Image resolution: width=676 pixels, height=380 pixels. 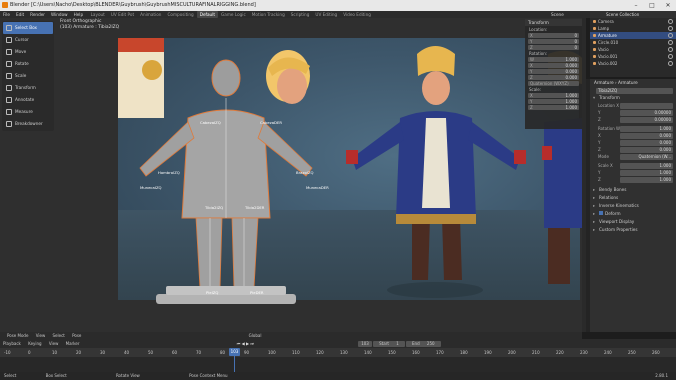 I want to click on rotation-field: W 1.000, so click(x=553, y=59).